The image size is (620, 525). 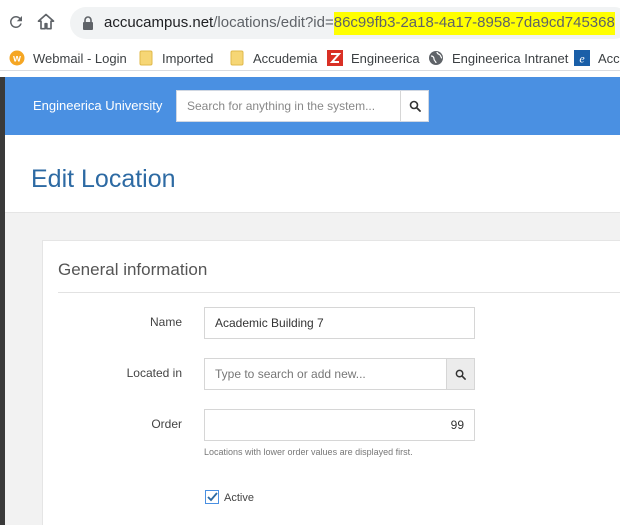 I want to click on bookmark-accudemia: Accudemia, so click(x=273, y=58).